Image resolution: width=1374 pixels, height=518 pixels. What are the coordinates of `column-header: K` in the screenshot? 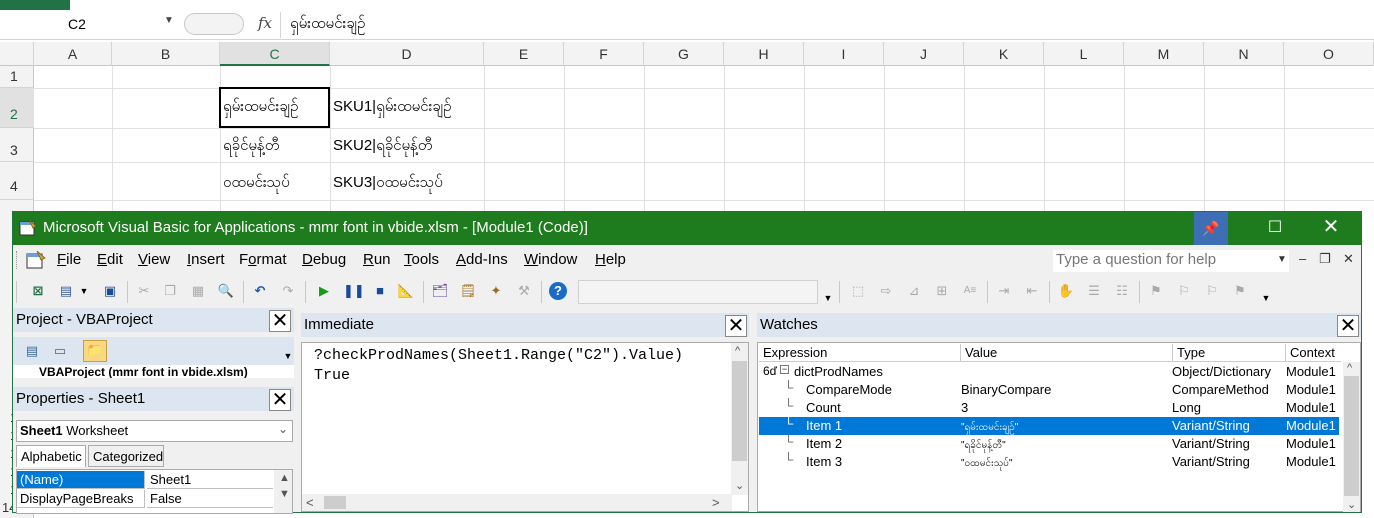 It's located at (1004, 54).